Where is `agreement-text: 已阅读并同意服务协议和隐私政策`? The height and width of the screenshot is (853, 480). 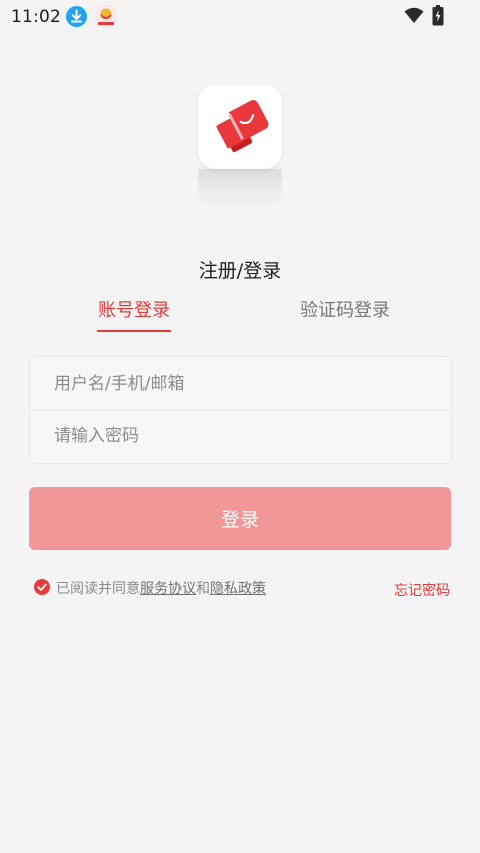
agreement-text: 已阅读并同意服务协议和隐私政策 is located at coordinates (161, 588).